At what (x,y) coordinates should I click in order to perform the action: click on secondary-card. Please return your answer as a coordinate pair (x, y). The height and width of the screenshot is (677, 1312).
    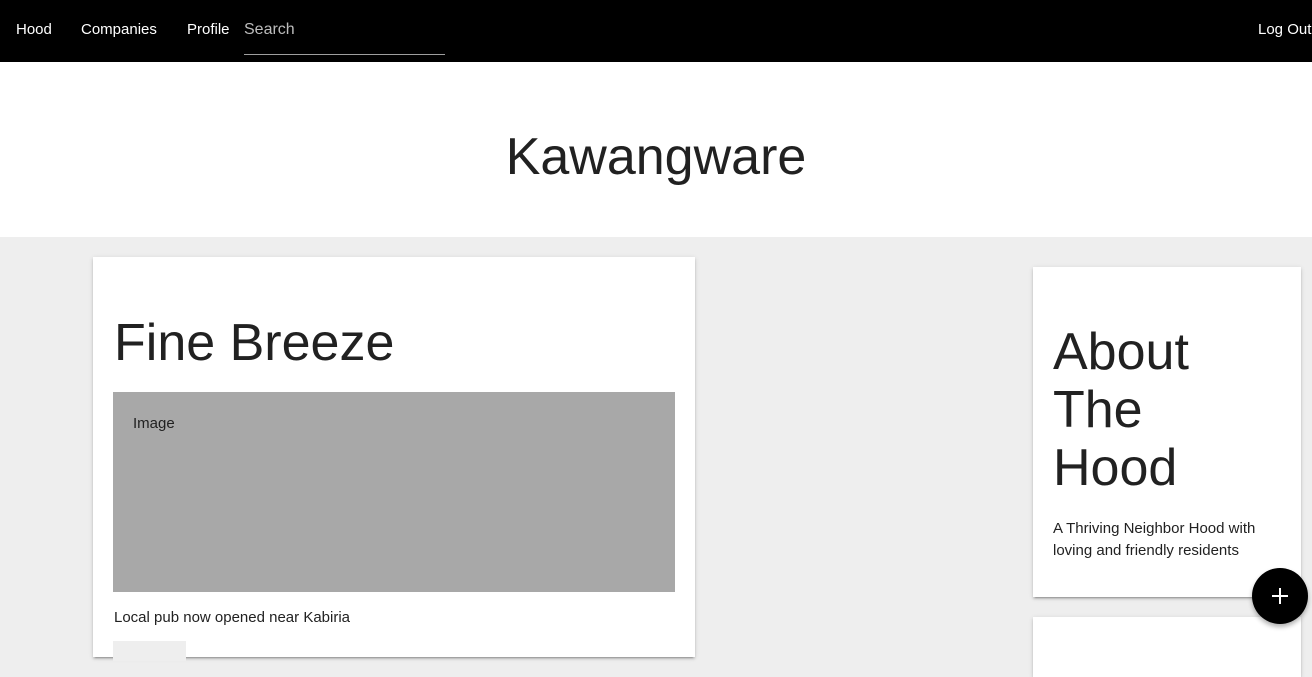
    Looking at the image, I should click on (1167, 647).